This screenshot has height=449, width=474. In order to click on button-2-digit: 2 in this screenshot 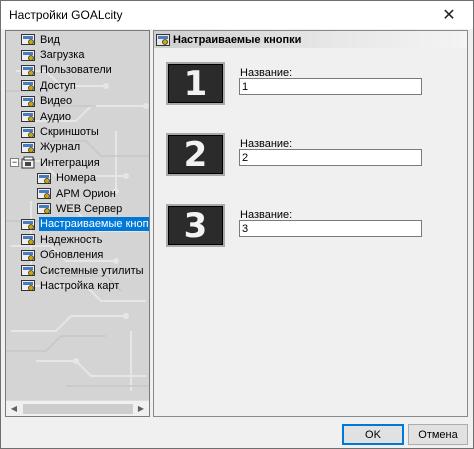, I will do `click(195, 154)`.